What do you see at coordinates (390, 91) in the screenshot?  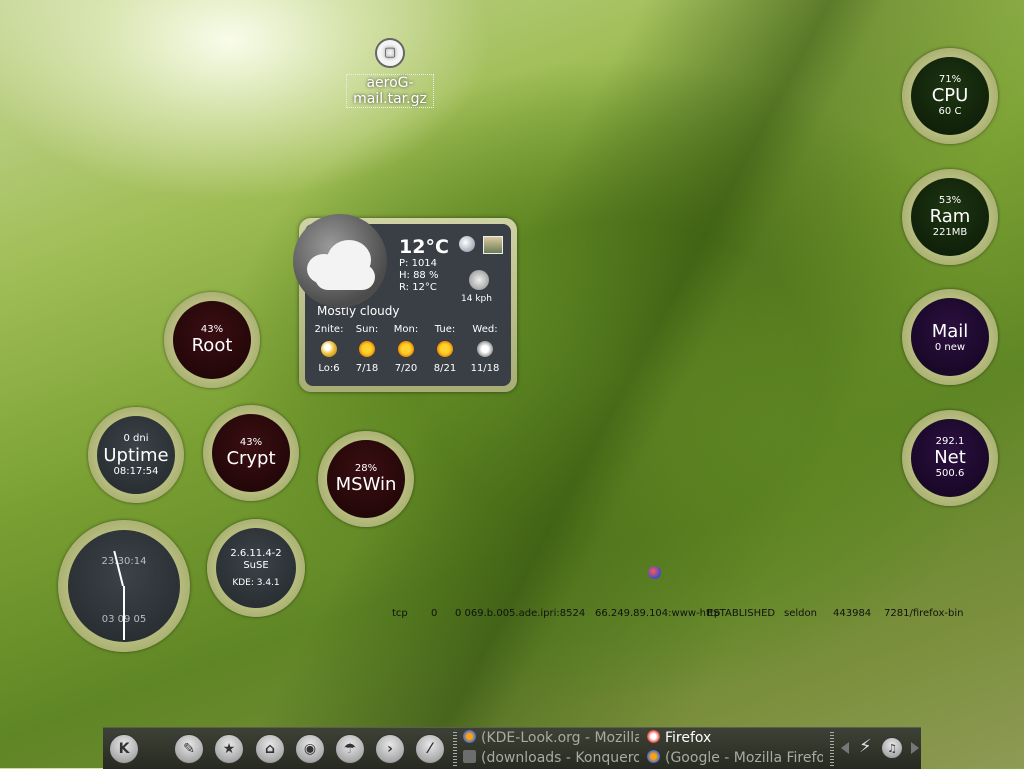 I see `desktop-file-label: aeroG-mail.tar.gz` at bounding box center [390, 91].